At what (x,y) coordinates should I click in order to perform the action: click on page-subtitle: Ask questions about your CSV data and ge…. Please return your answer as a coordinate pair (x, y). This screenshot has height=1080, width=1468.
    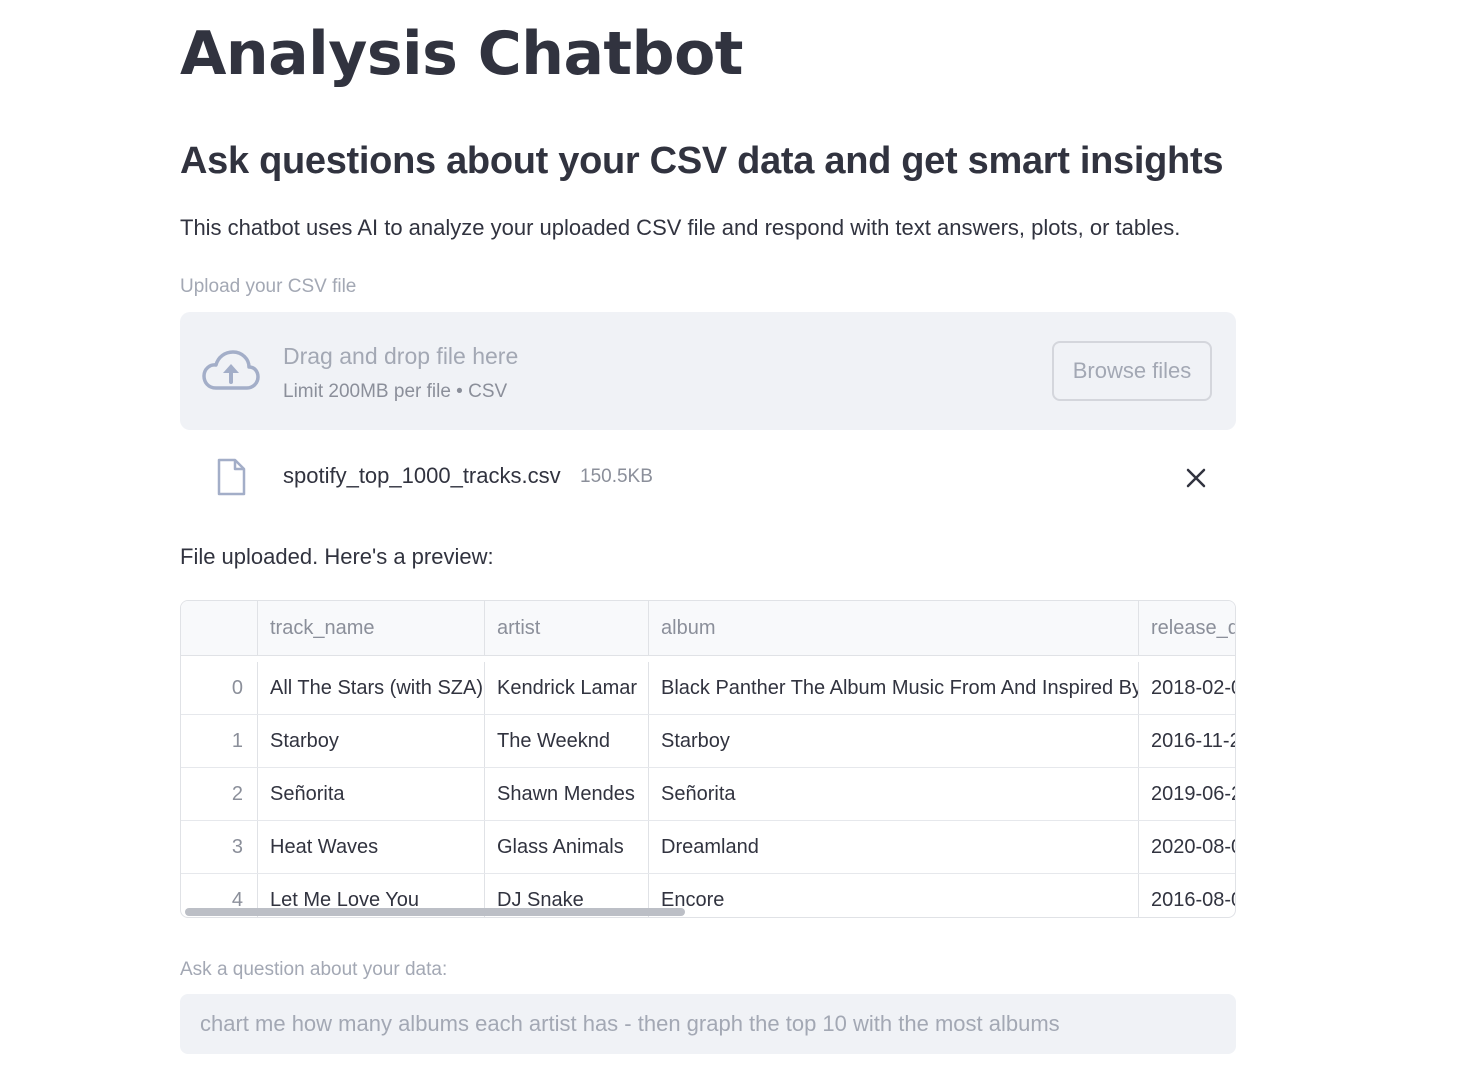
    Looking at the image, I should click on (702, 161).